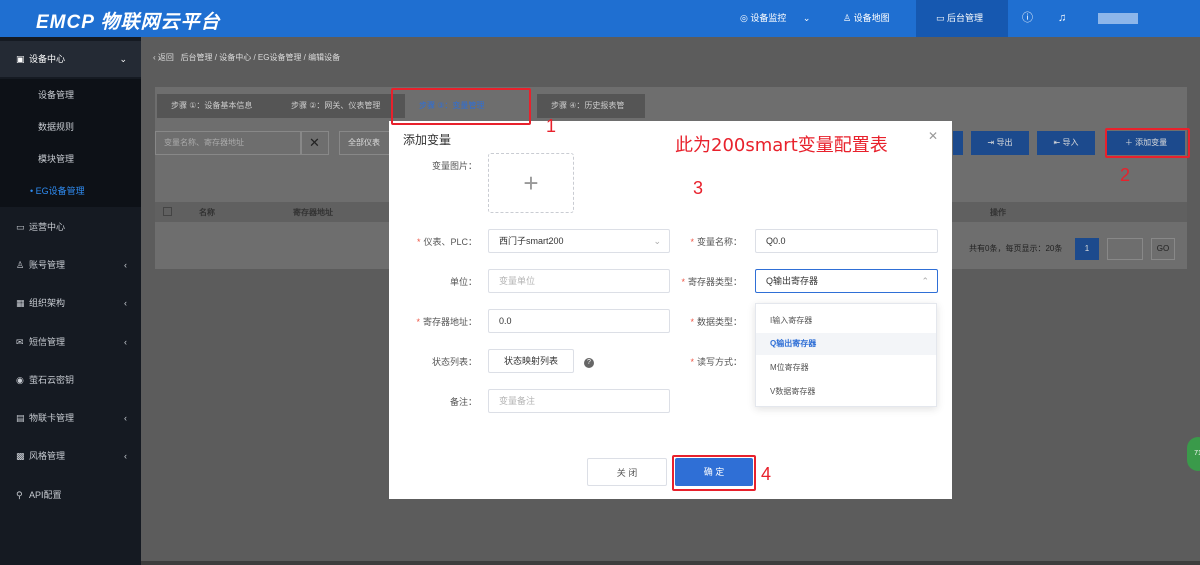 Image resolution: width=1200 pixels, height=565 pixels. I want to click on filter-button-edge, so click(958, 143).